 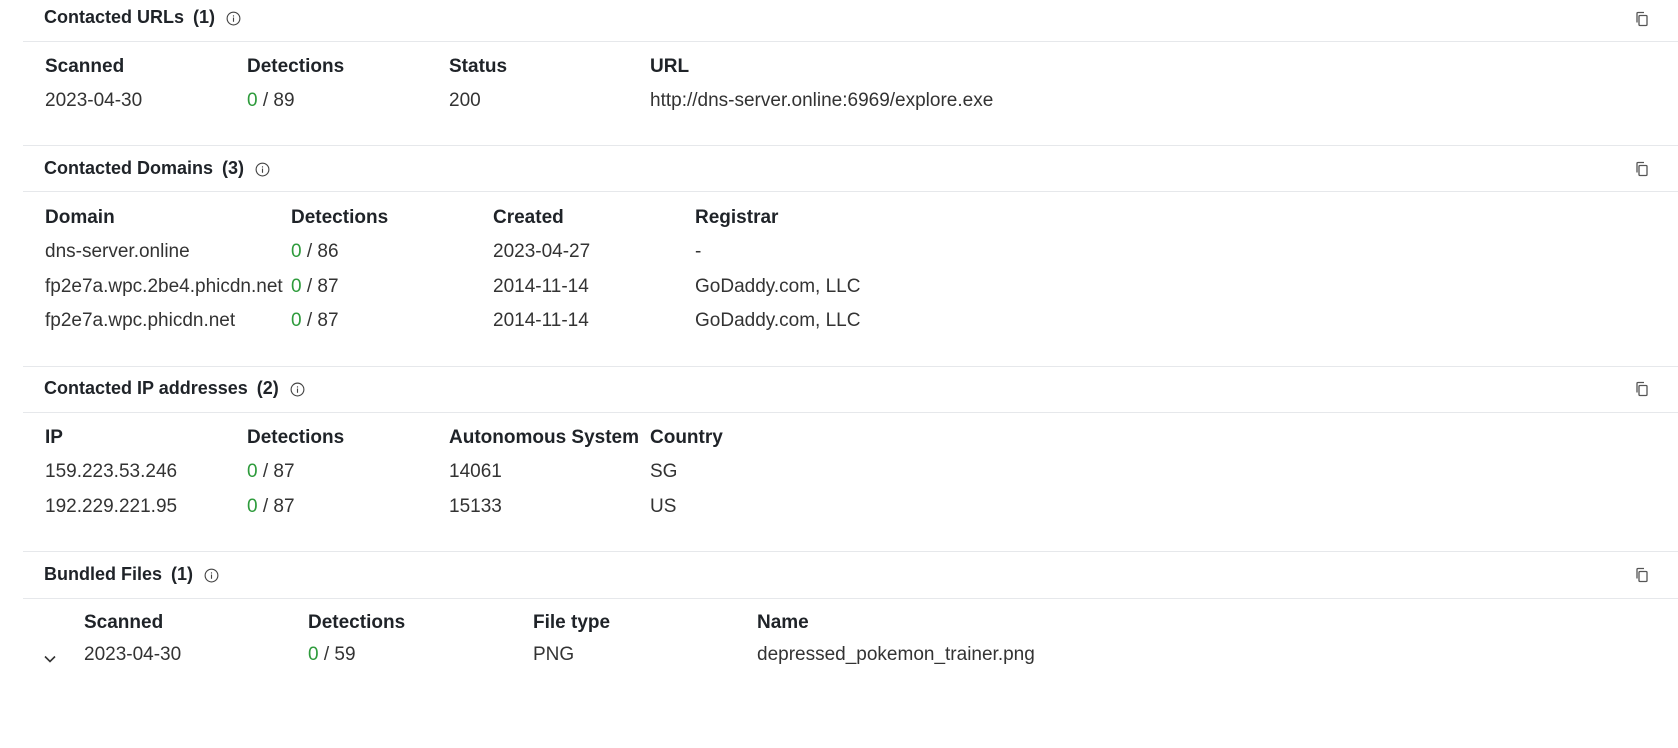 I want to click on cell-file-type: PNG, so click(x=554, y=654).